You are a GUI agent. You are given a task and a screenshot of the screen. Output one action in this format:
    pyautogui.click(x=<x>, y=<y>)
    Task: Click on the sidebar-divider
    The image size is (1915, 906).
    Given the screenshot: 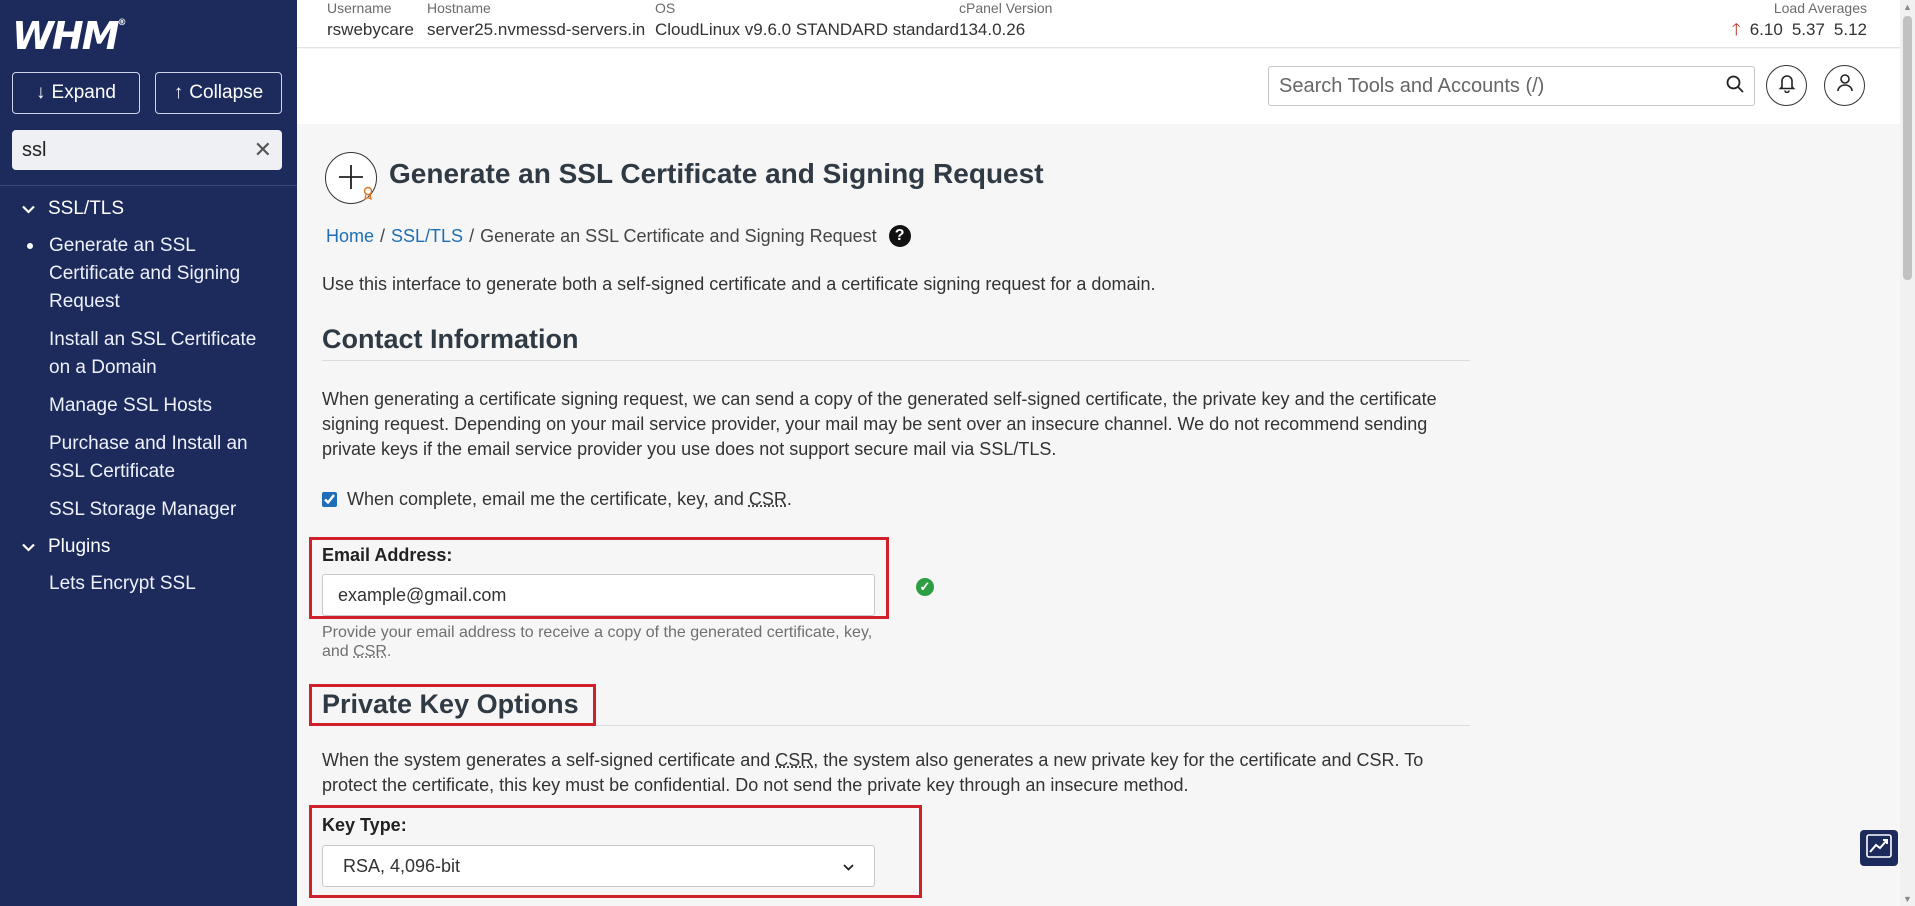 What is the action you would take?
    pyautogui.click(x=148, y=185)
    